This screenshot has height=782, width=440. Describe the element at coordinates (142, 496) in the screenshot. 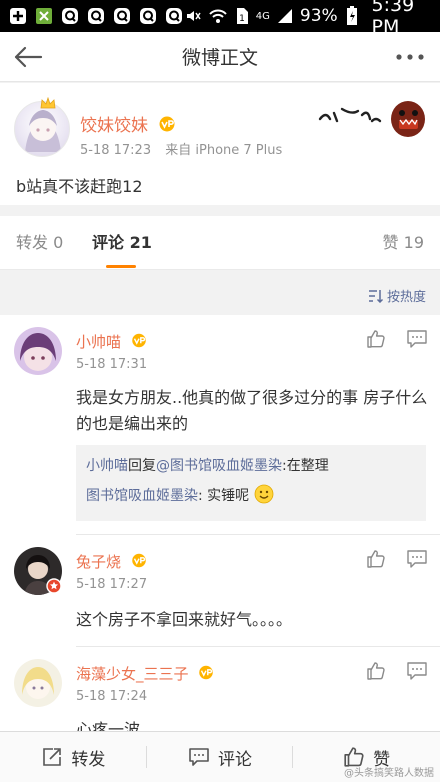

I see `reply-author: 图书馆吸血姬墨染` at that location.